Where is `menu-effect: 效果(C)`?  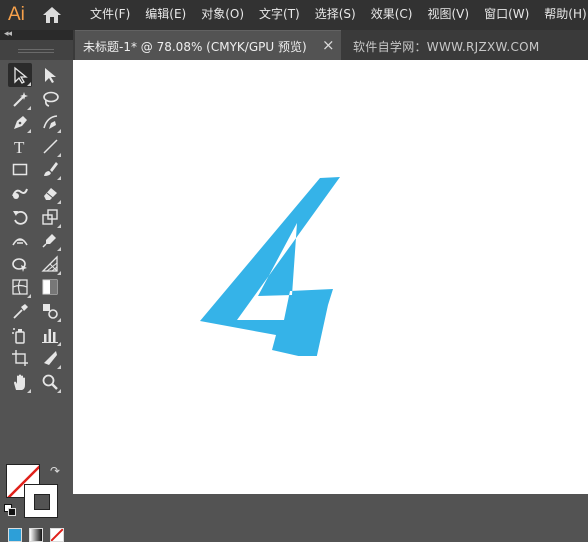
menu-effect: 效果(C) is located at coordinates (392, 15).